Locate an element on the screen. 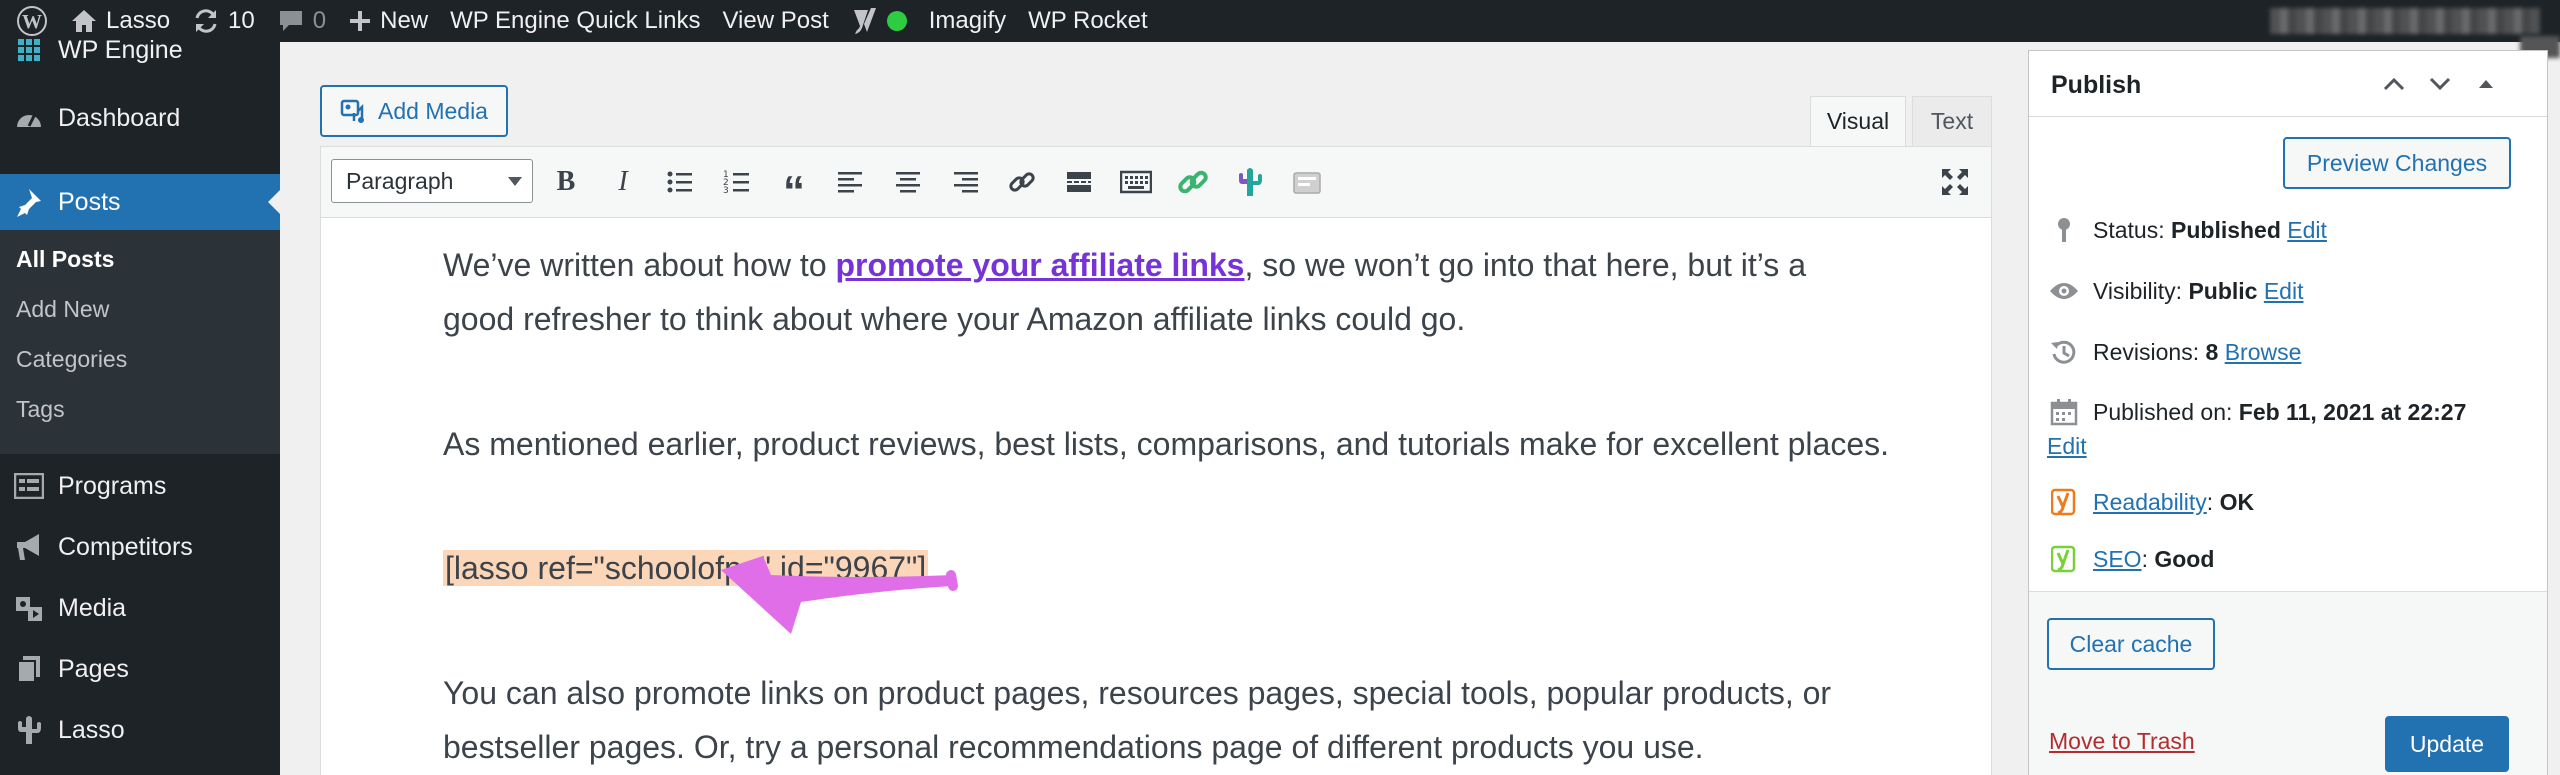  sidebar-item-programs: Programs is located at coordinates (140, 486).